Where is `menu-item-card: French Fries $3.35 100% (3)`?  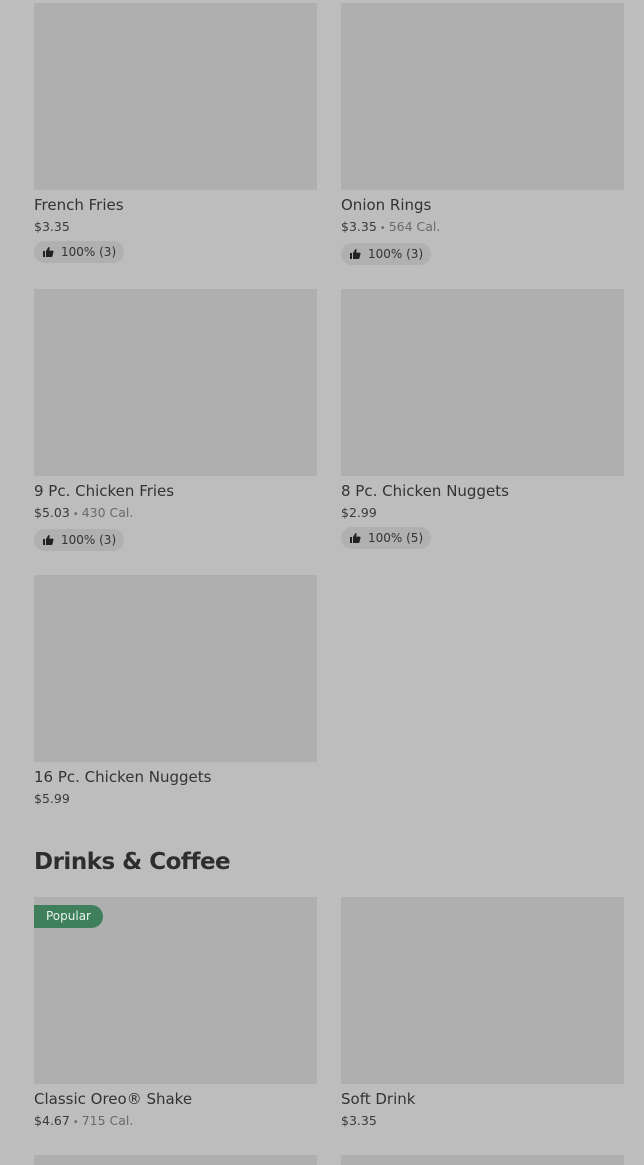
menu-item-card: French Fries $3.35 100% (3) is located at coordinates (175, 133).